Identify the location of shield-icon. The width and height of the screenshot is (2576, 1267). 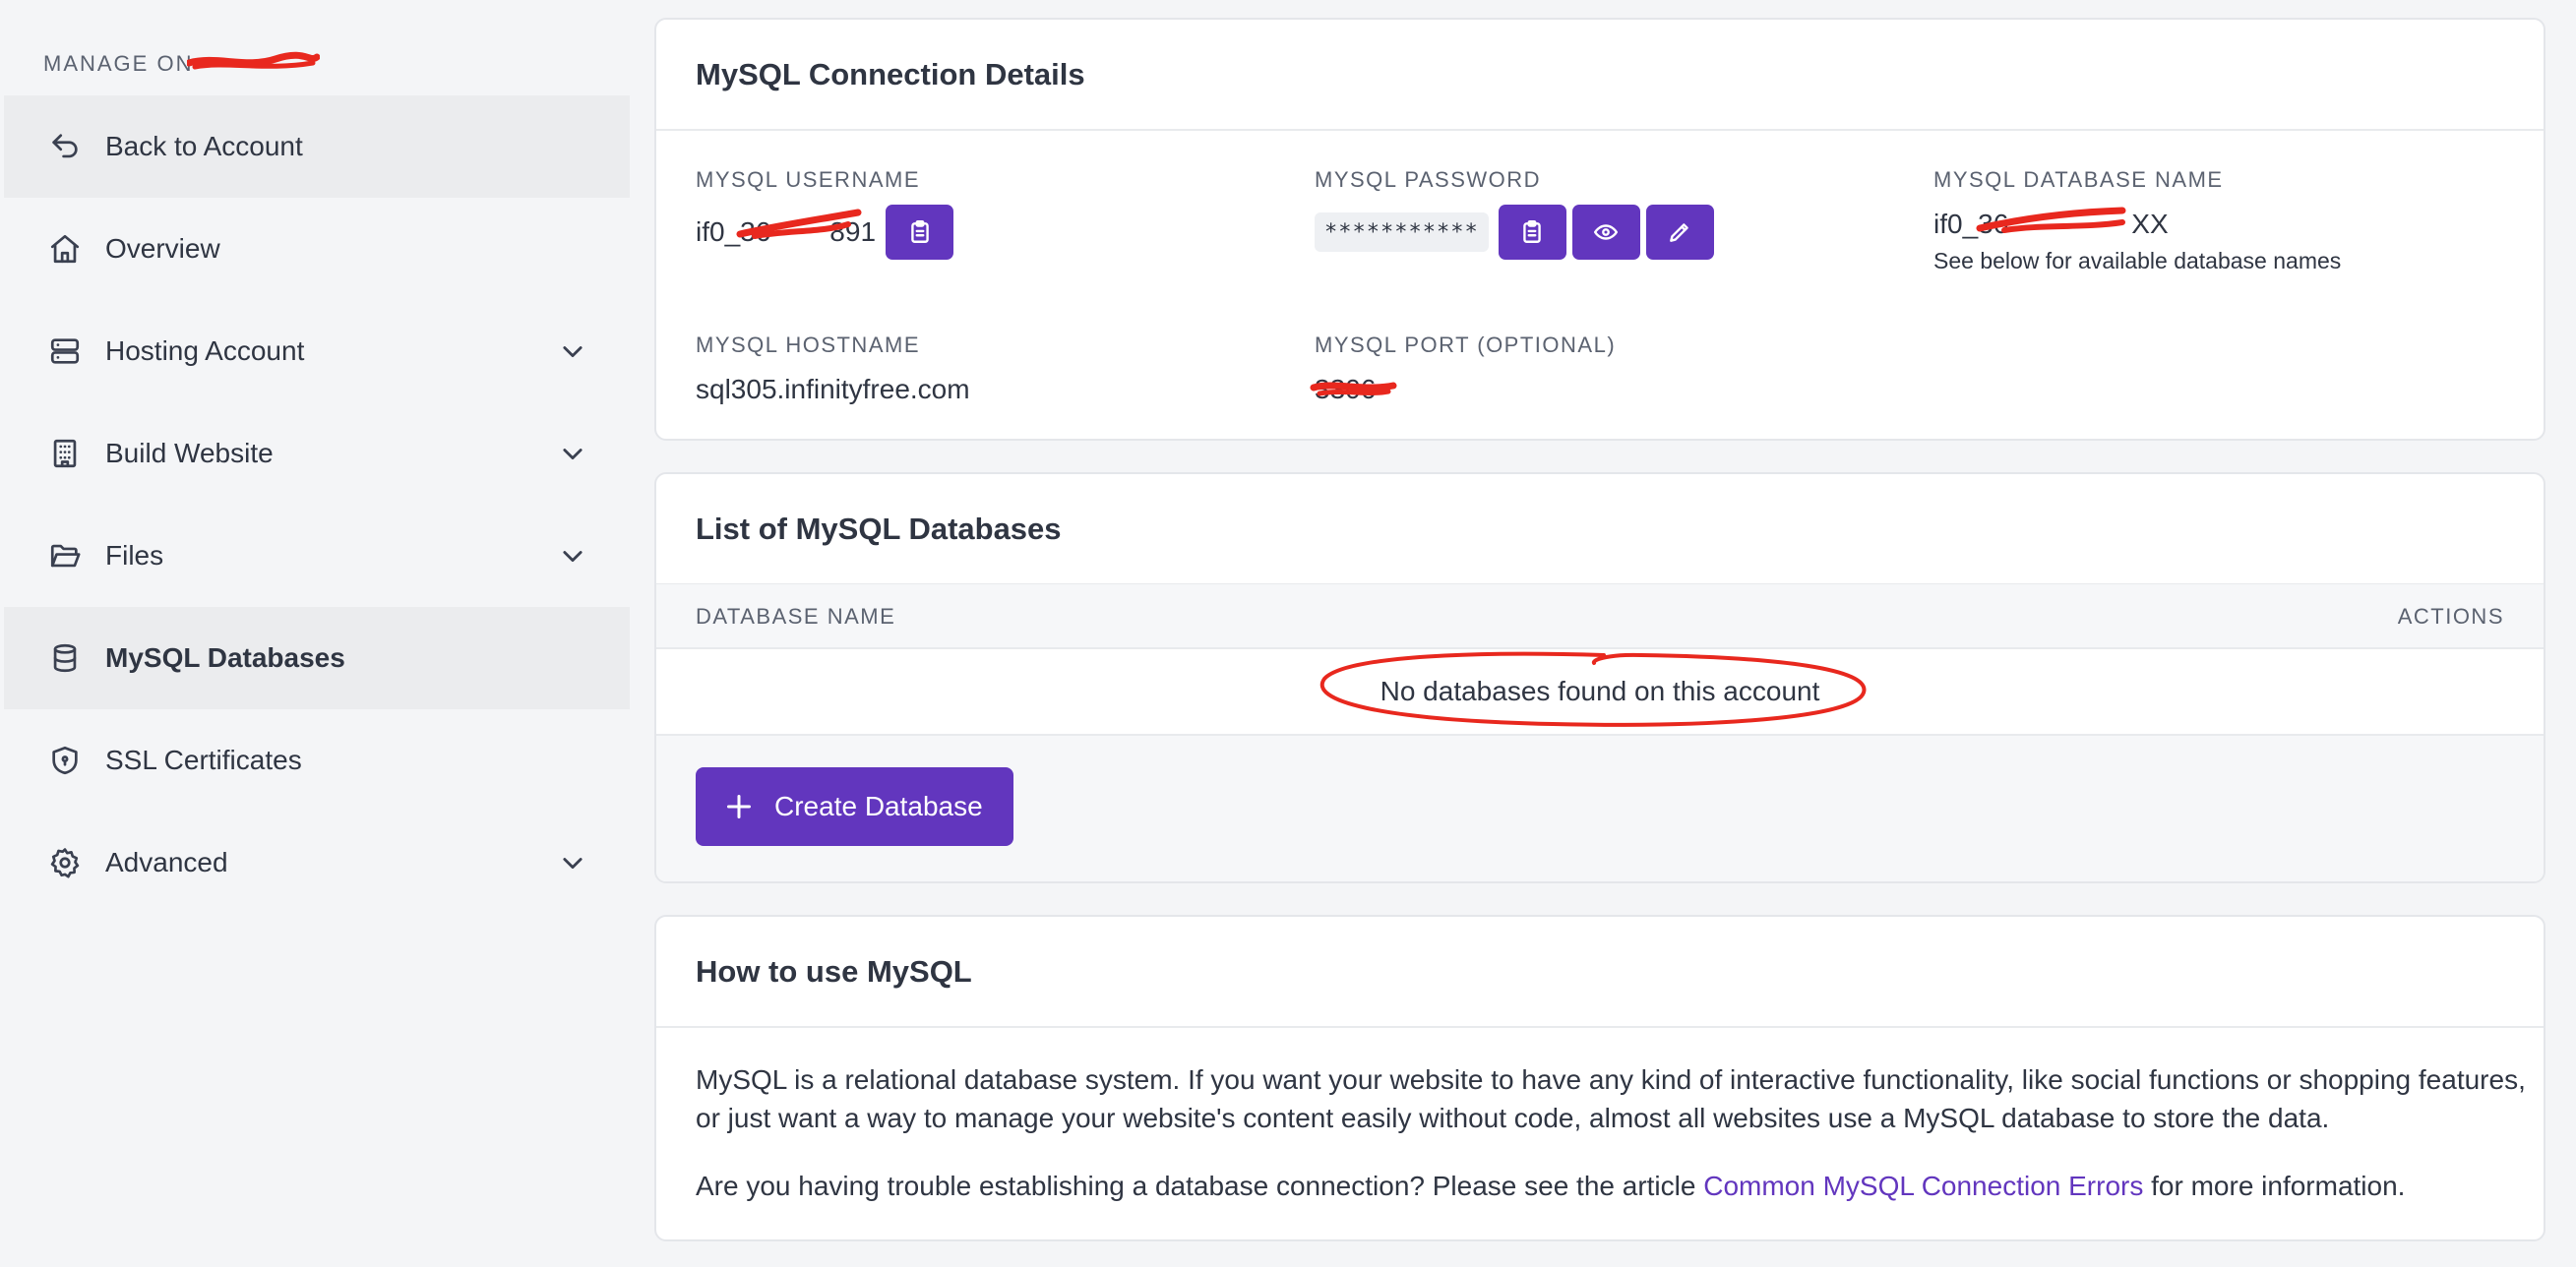
(65, 761).